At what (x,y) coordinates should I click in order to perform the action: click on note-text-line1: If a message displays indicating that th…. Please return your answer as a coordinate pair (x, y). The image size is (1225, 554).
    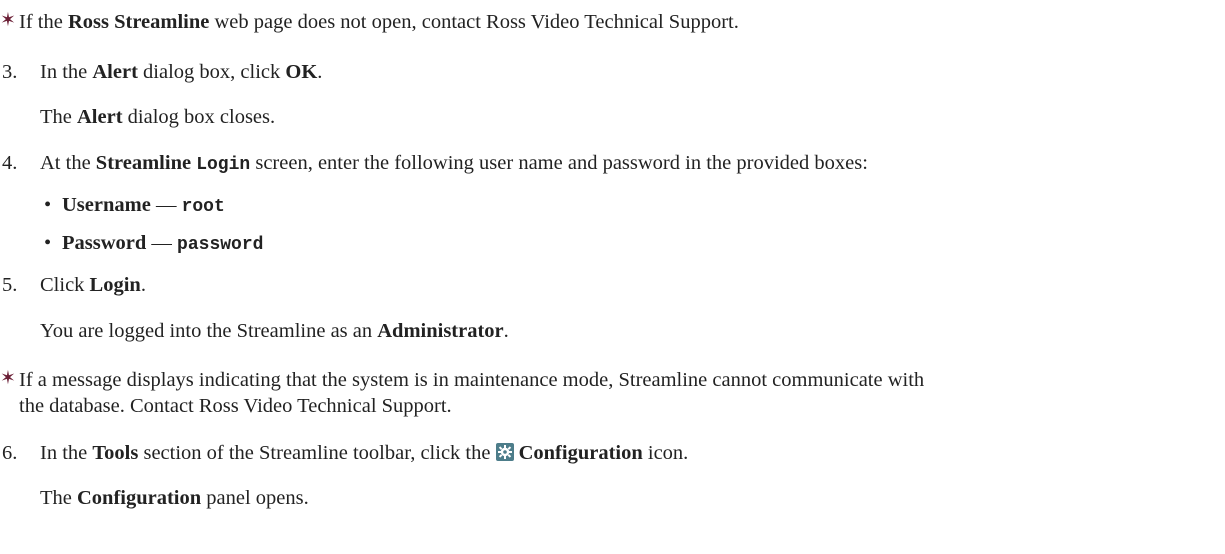
    Looking at the image, I should click on (472, 380).